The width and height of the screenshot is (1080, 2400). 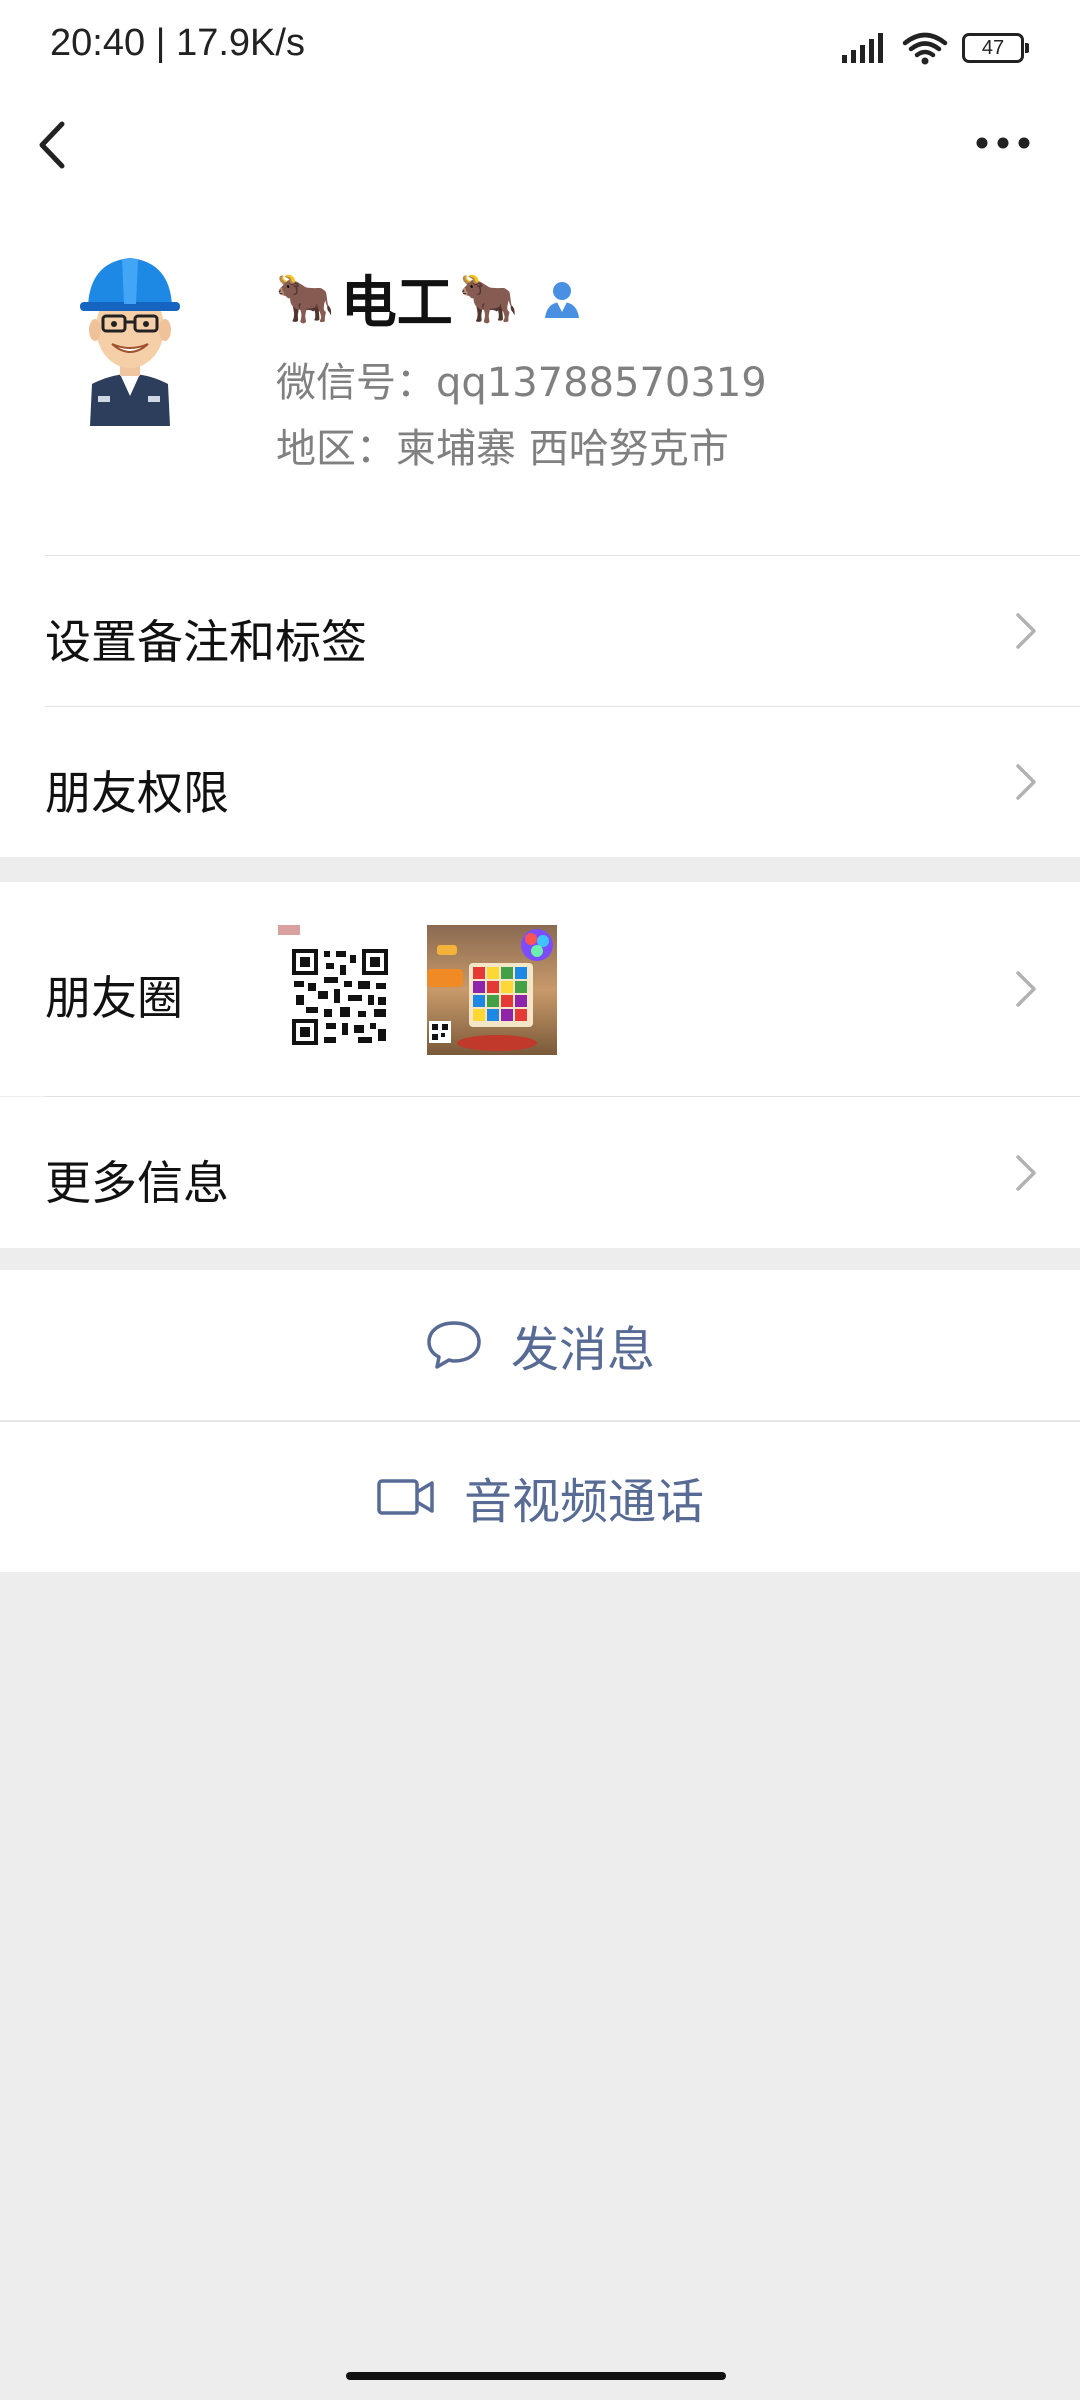 What do you see at coordinates (540, 47) in the screenshot?
I see `status-bar: 20:40 | 17.9K/s 47` at bounding box center [540, 47].